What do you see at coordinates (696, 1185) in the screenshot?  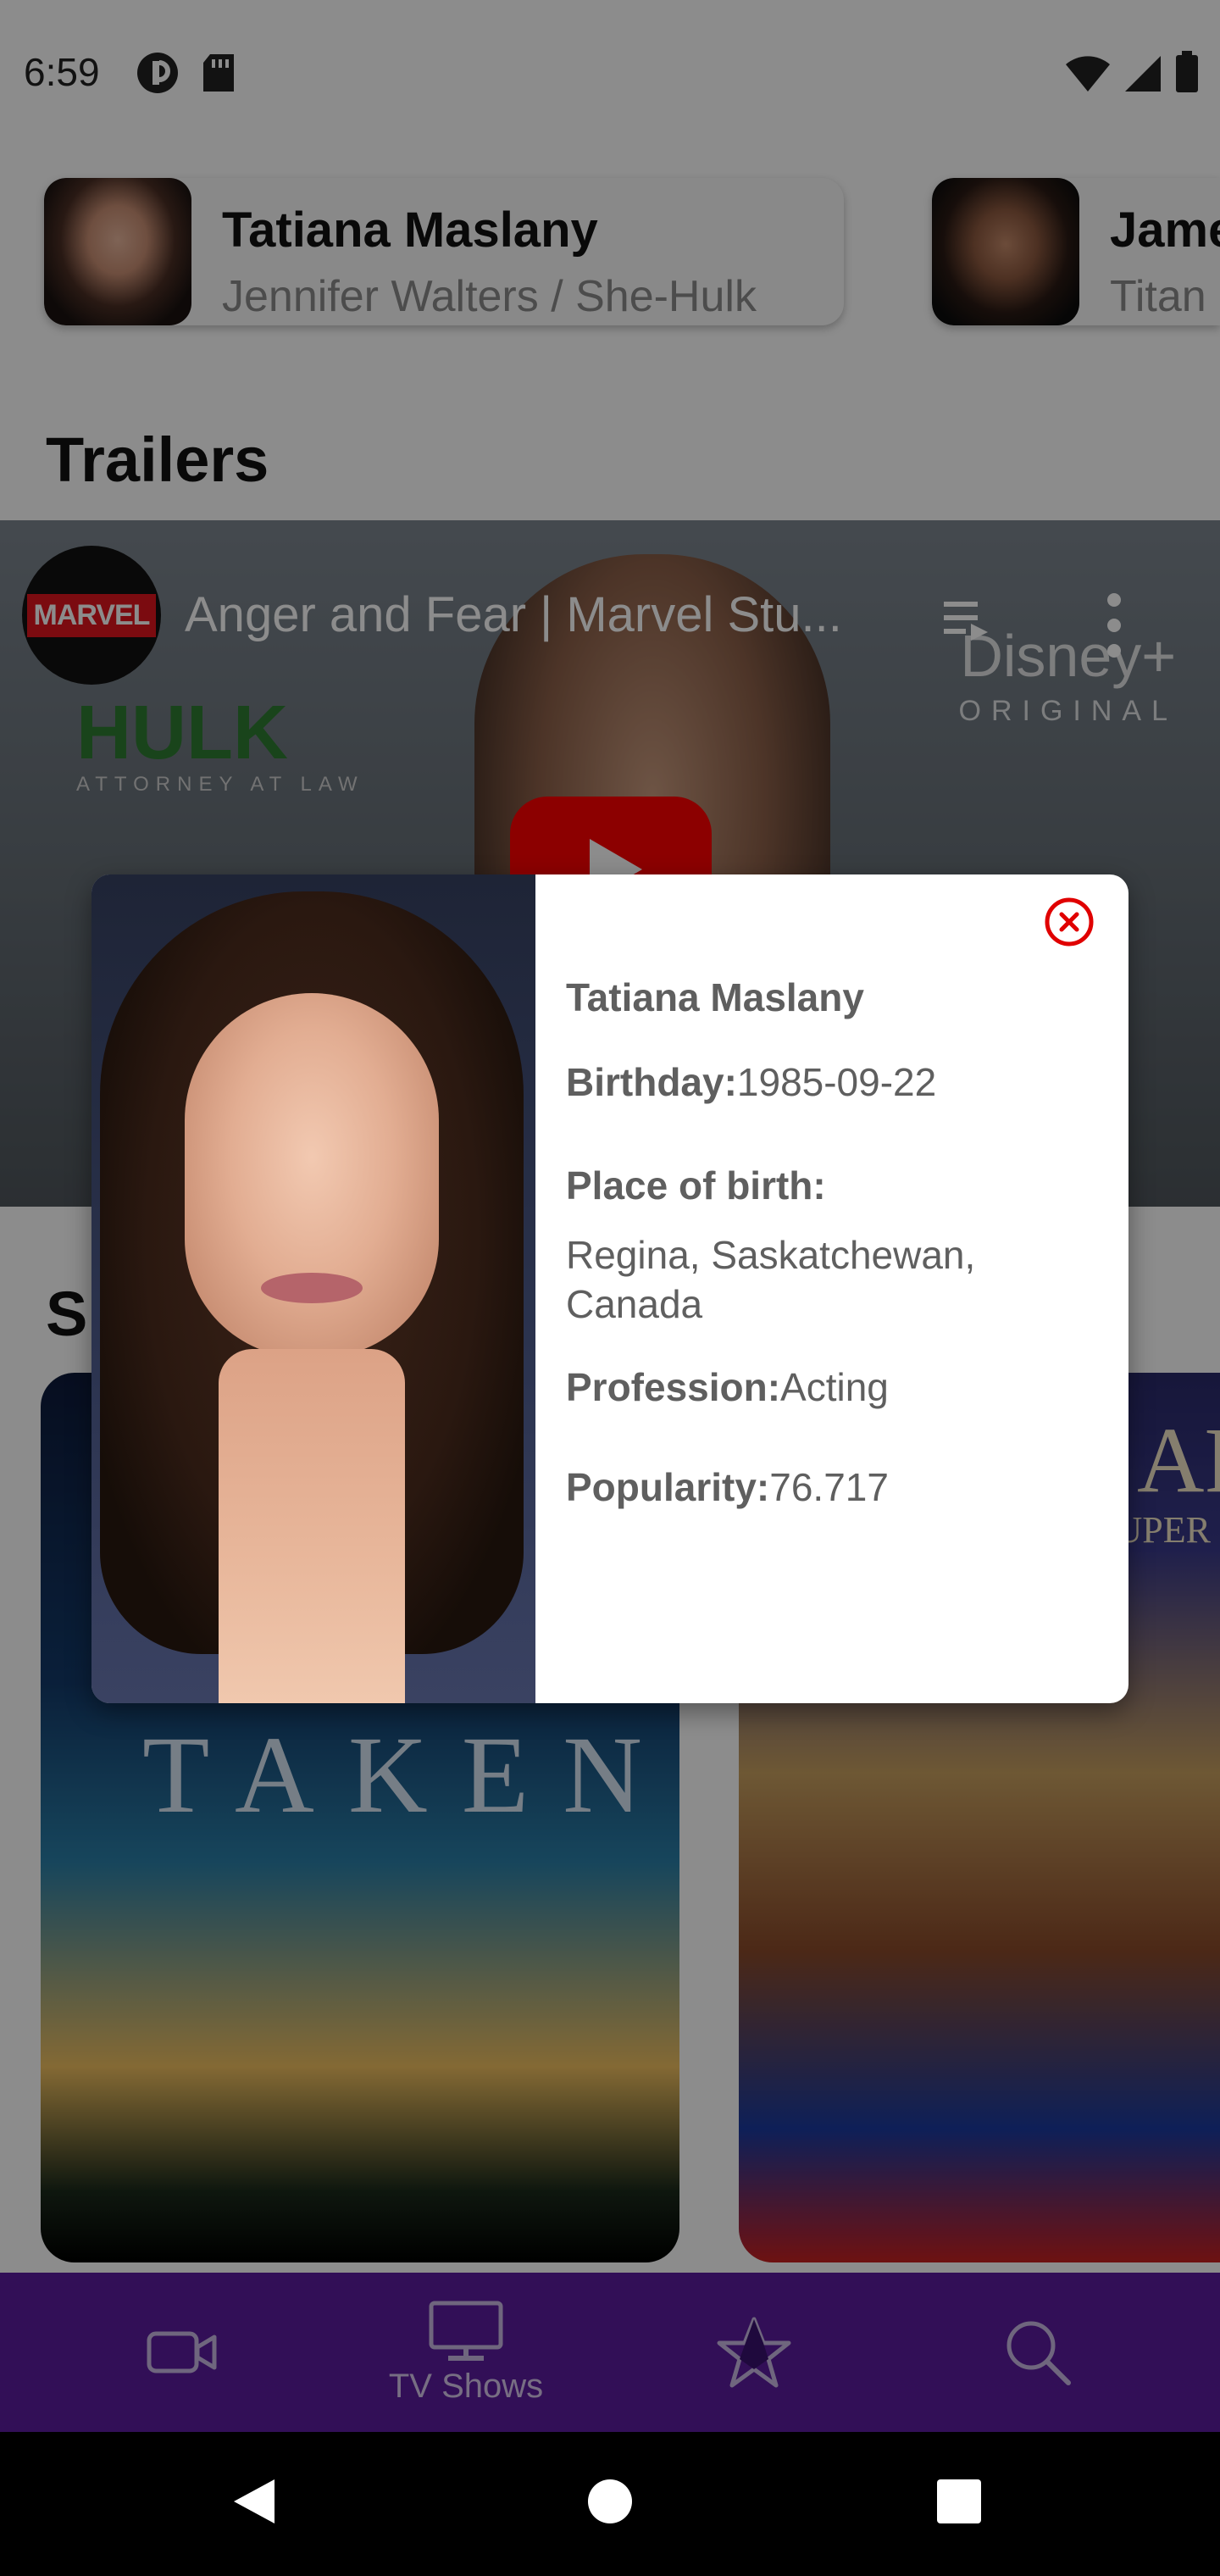 I see `place-of-birth-label: Place of birth:` at bounding box center [696, 1185].